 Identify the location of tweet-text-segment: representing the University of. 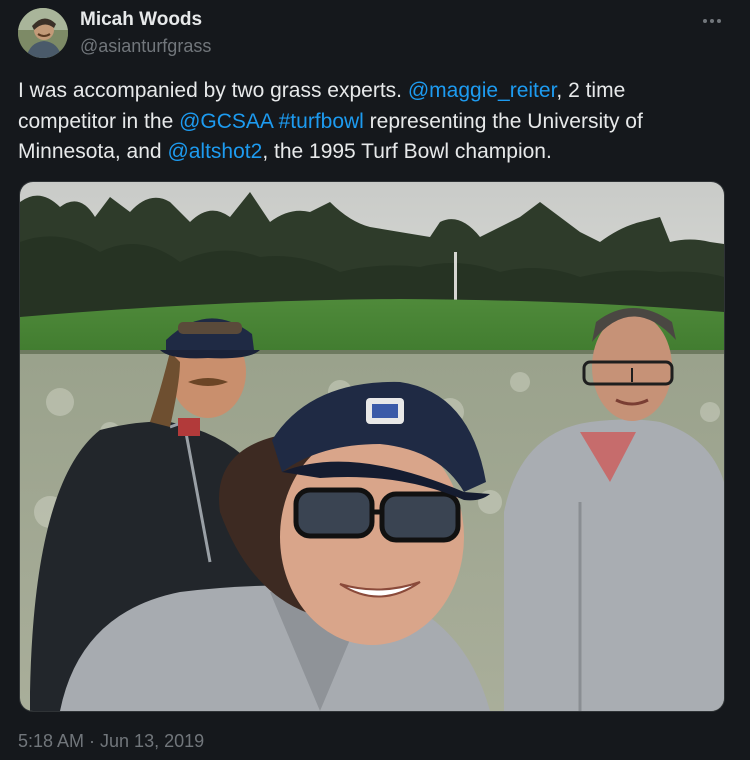
(503, 121).